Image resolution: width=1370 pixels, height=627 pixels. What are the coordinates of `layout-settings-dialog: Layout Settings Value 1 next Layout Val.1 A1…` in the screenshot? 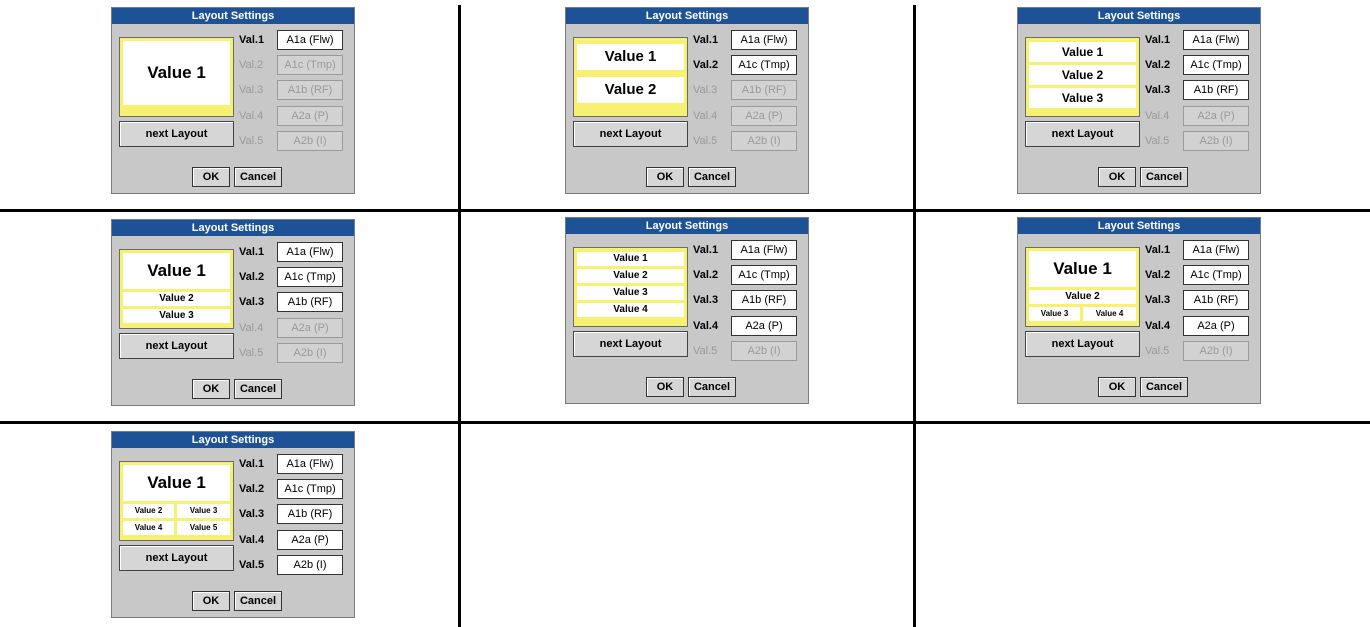 It's located at (233, 100).